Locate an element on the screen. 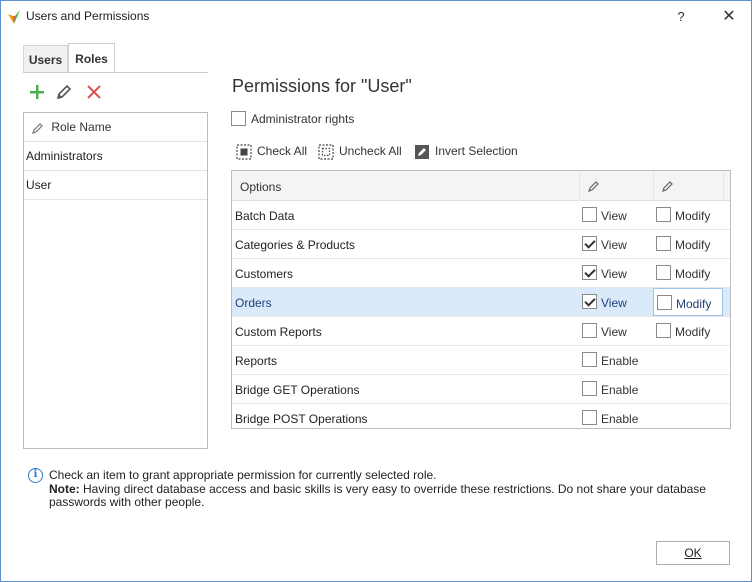 This screenshot has height=582, width=752. permission-label: Orders is located at coordinates (253, 303).